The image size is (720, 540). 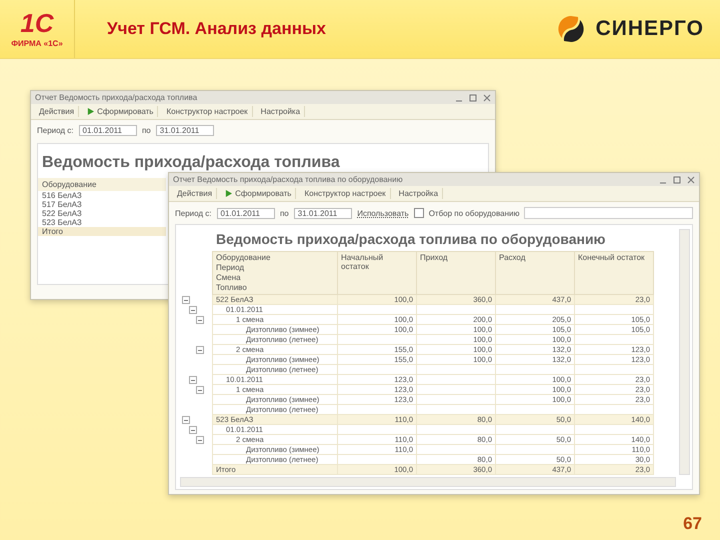 I want to click on column-header: Конечный остаток, so click(x=614, y=273).